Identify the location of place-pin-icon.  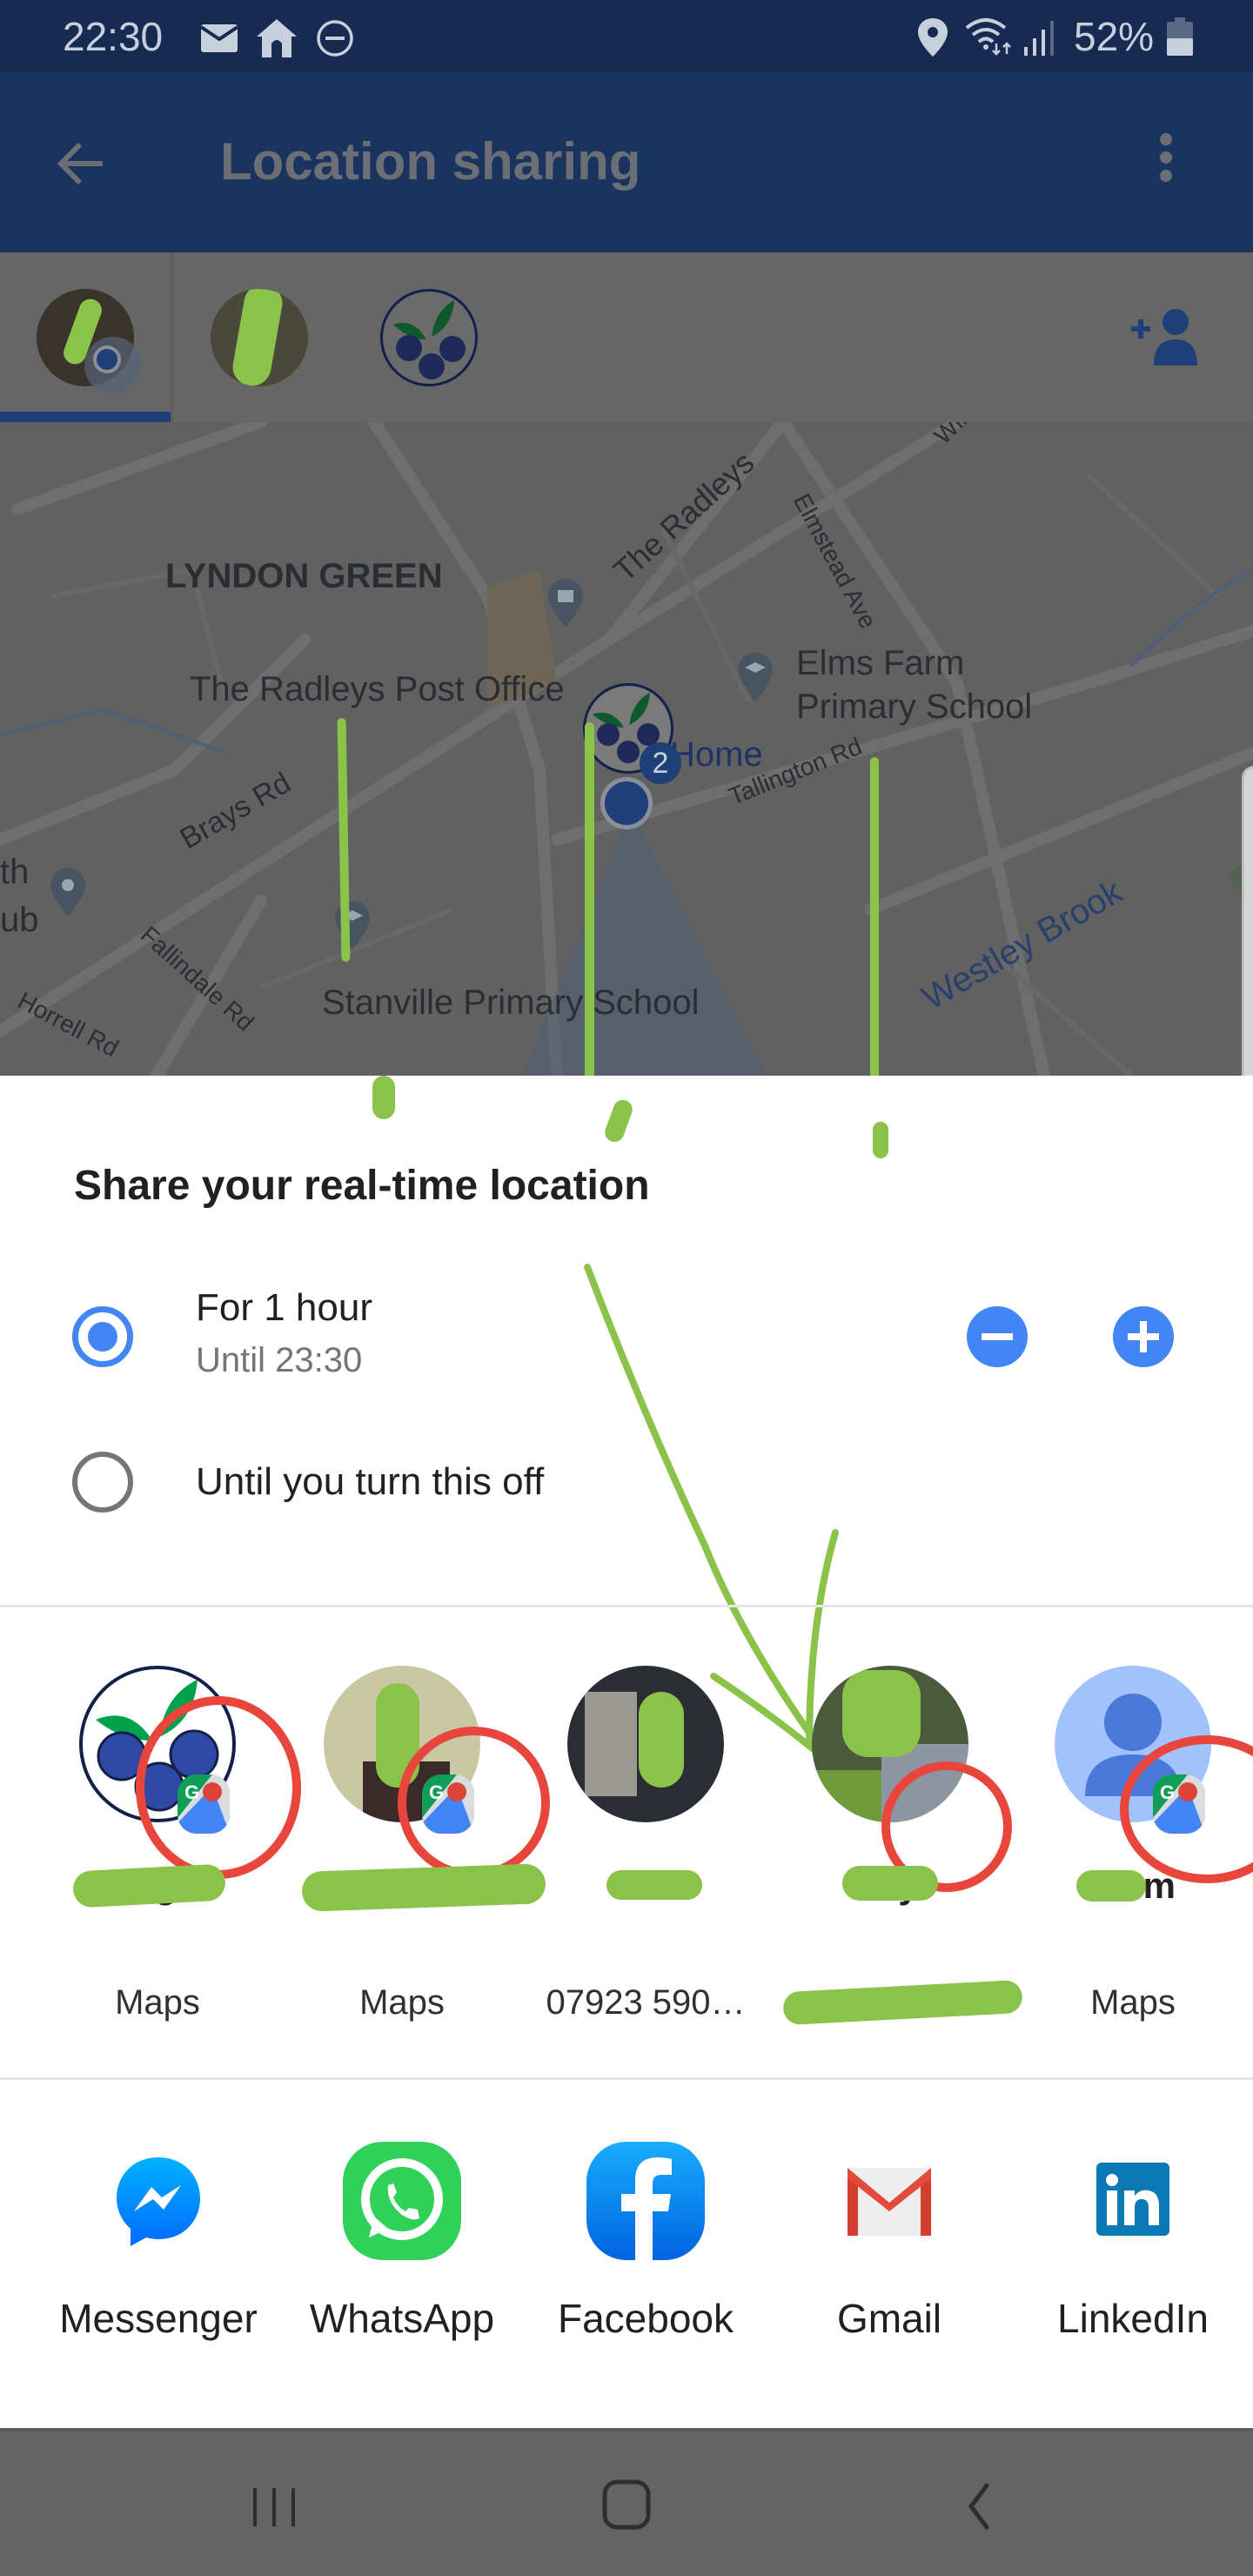
(67, 892).